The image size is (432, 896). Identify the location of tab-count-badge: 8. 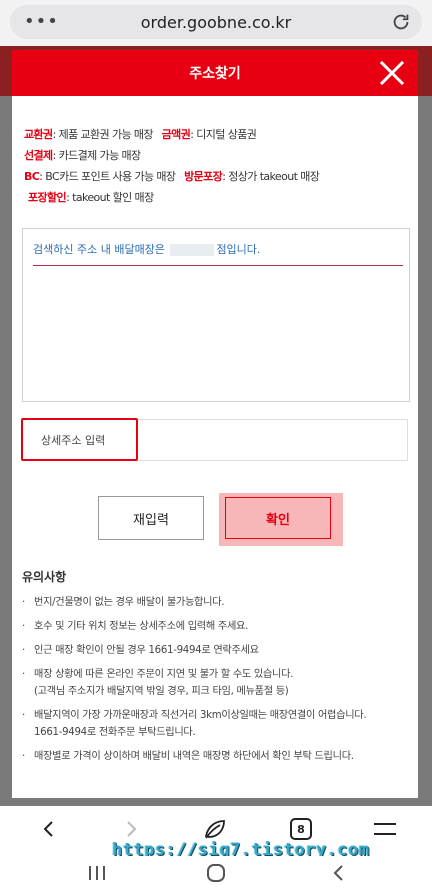
(301, 829).